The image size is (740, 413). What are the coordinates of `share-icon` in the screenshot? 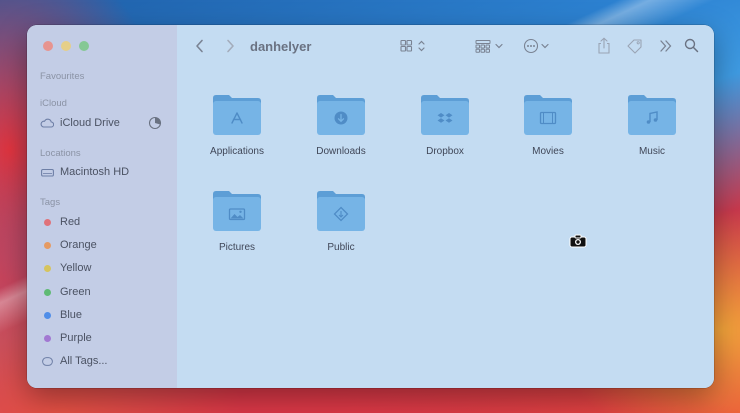 It's located at (604, 45).